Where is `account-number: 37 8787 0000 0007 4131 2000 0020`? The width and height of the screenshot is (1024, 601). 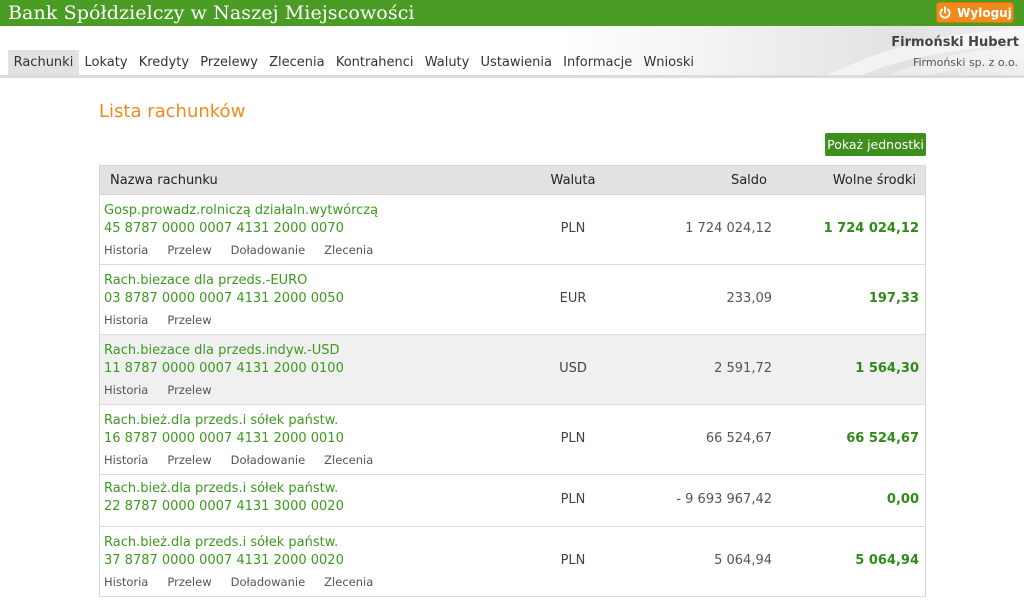 account-number: 37 8787 0000 0007 4131 2000 0020 is located at coordinates (224, 560).